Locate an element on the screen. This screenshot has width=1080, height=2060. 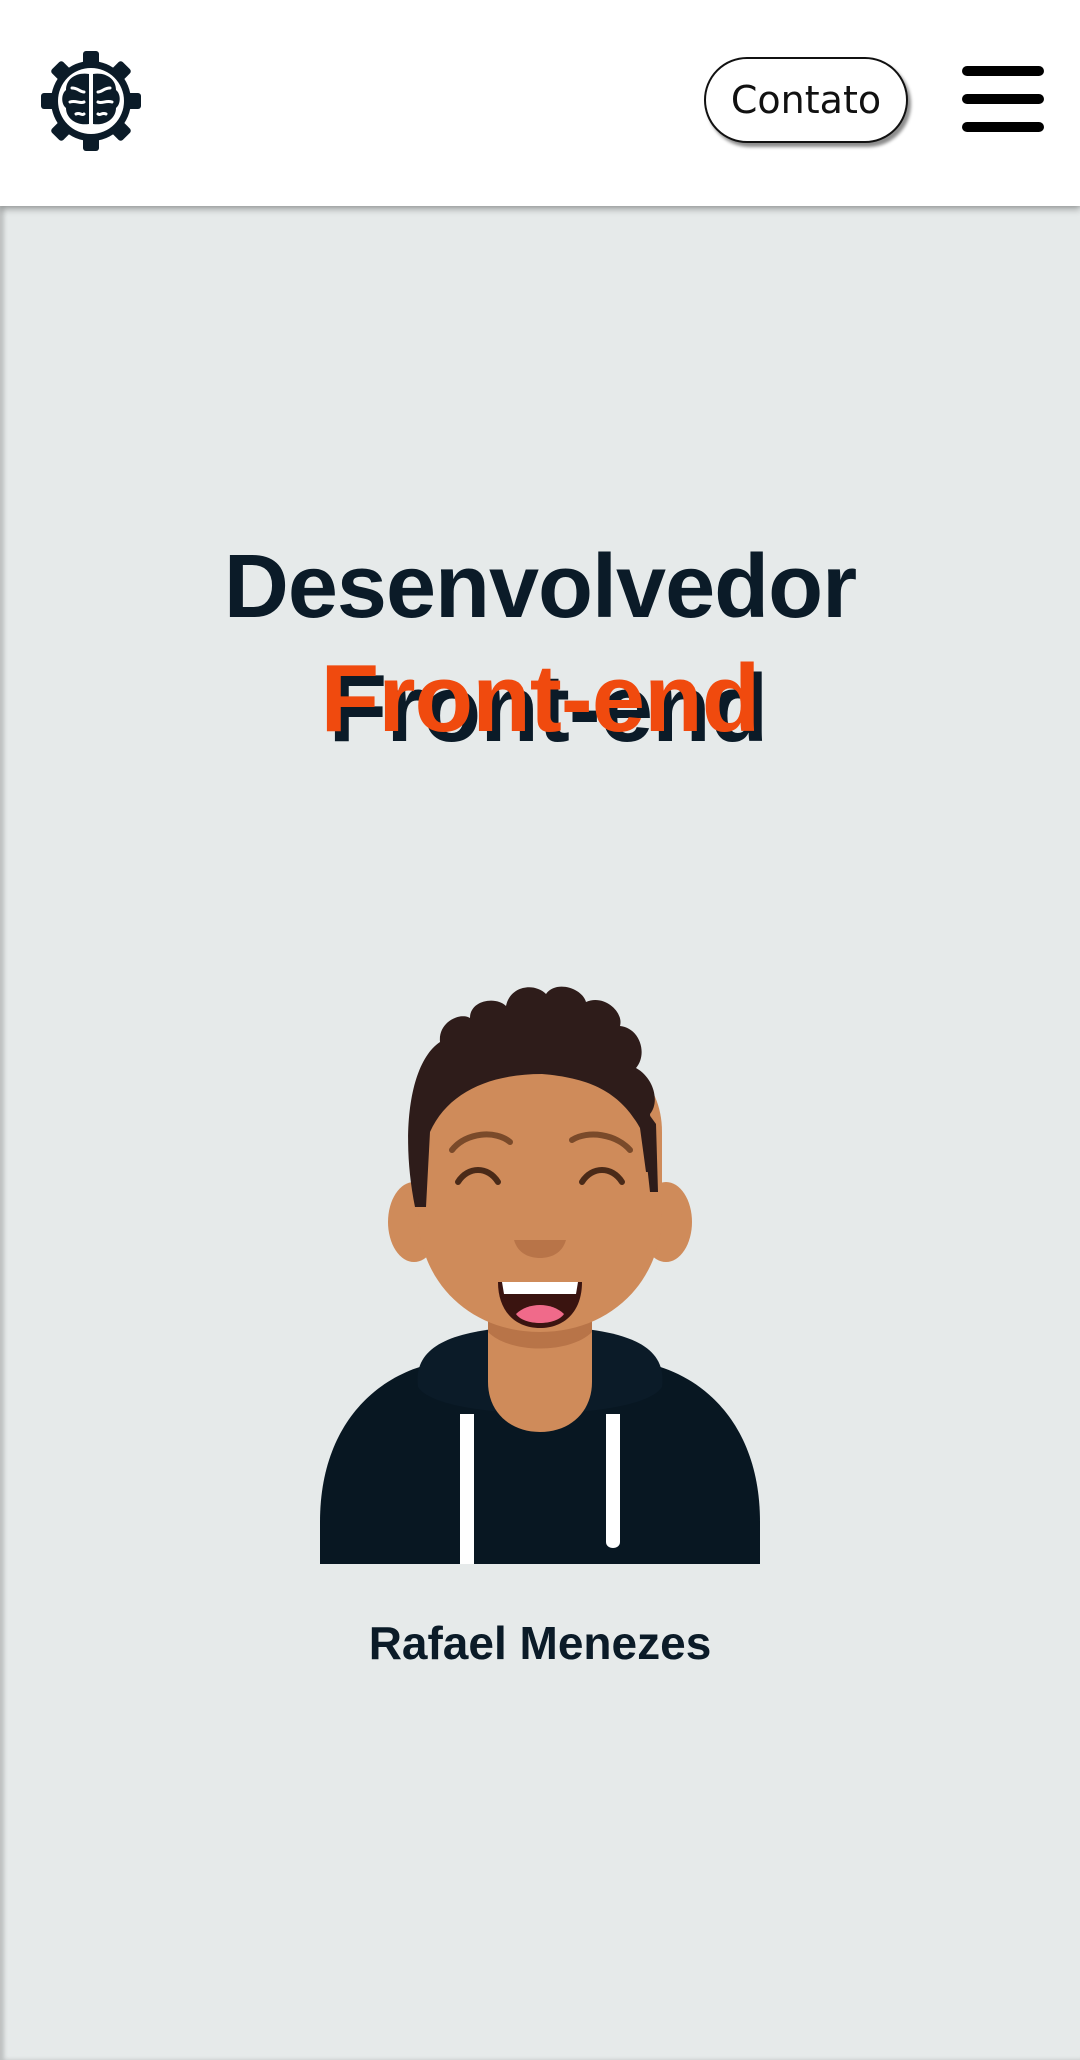
avatar-illustration-icon is located at coordinates (540, 1273).